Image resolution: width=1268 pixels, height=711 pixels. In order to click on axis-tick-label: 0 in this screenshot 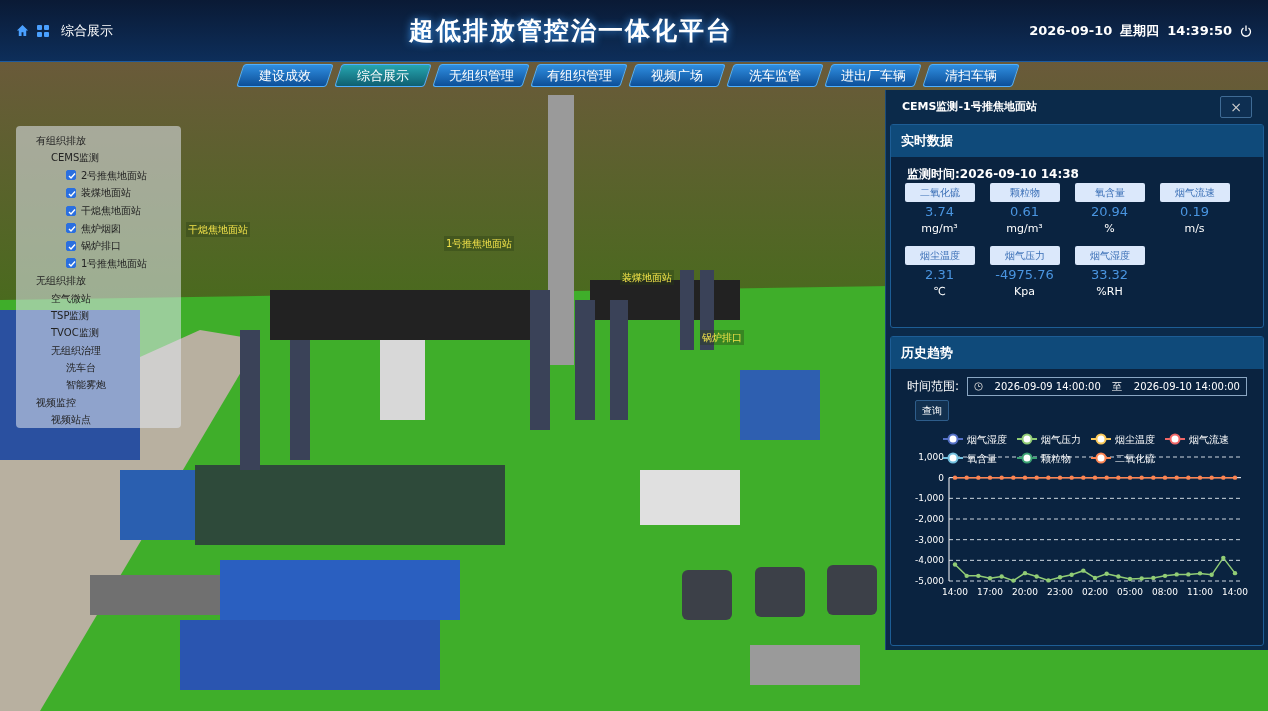, I will do `click(941, 477)`.